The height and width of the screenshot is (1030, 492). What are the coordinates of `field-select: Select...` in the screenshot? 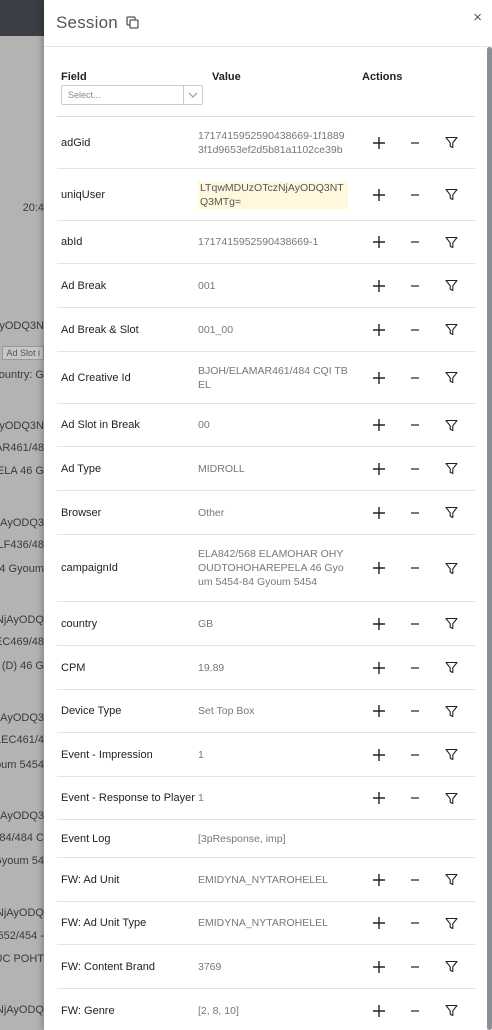 It's located at (132, 95).